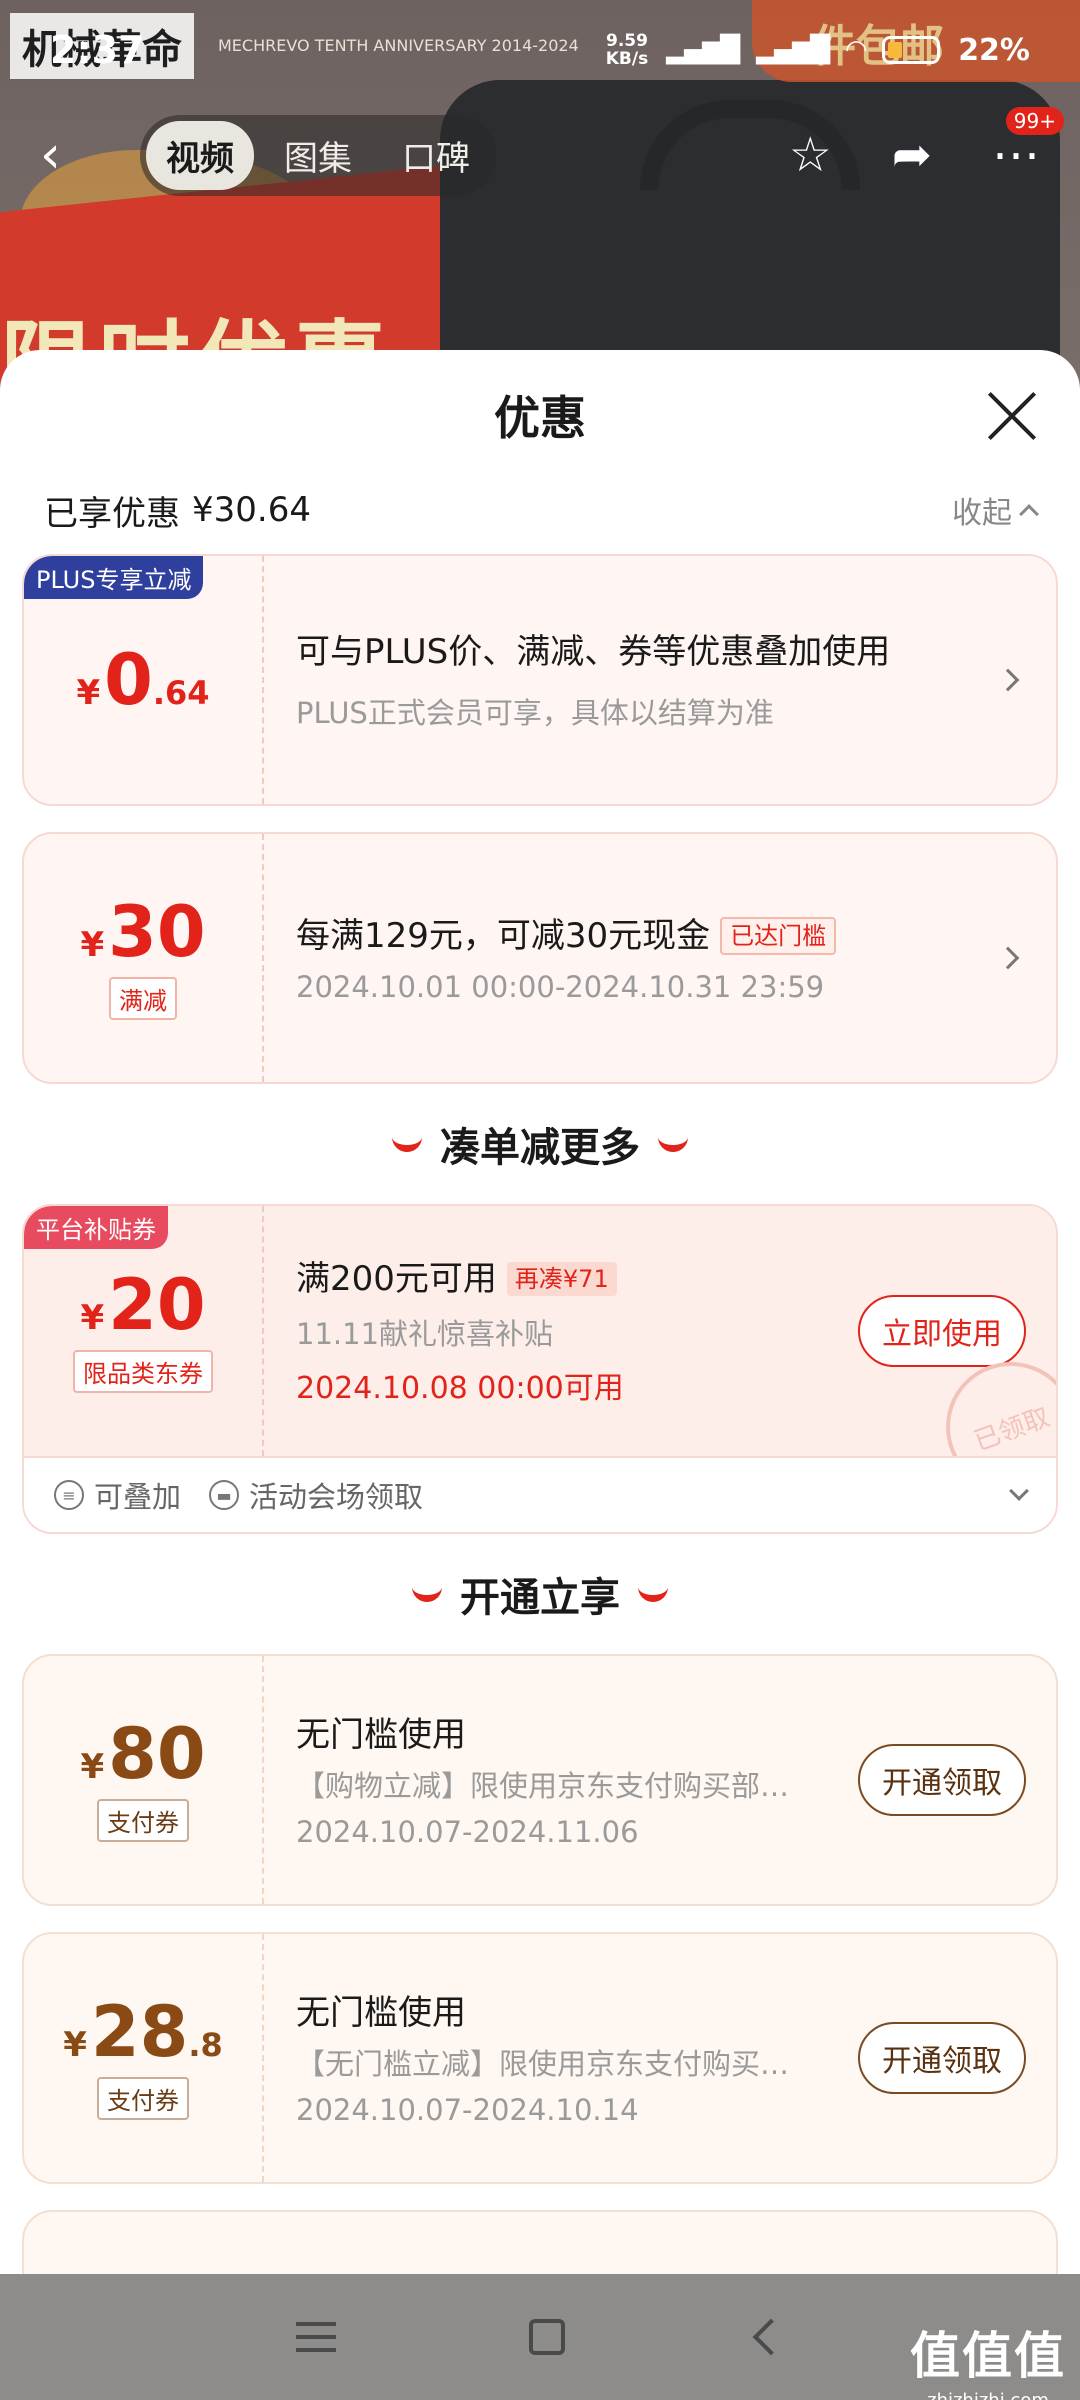 This screenshot has height=2400, width=1080. I want to click on wifi-icon: ◠, so click(856, 50).